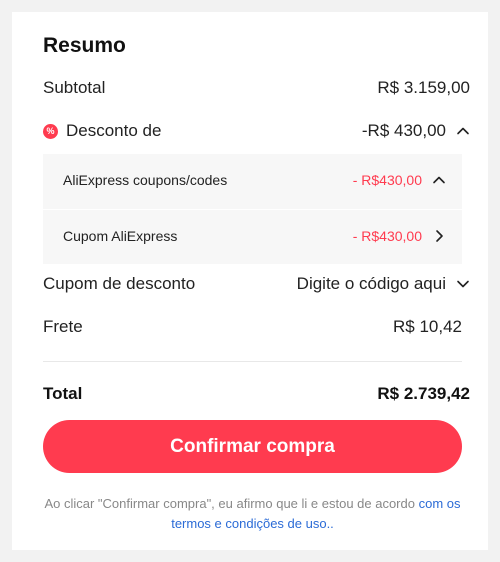 Image resolution: width=500 pixels, height=562 pixels. Describe the element at coordinates (252, 446) in the screenshot. I see `confirm-purchase-button: Confirmar compra` at that location.